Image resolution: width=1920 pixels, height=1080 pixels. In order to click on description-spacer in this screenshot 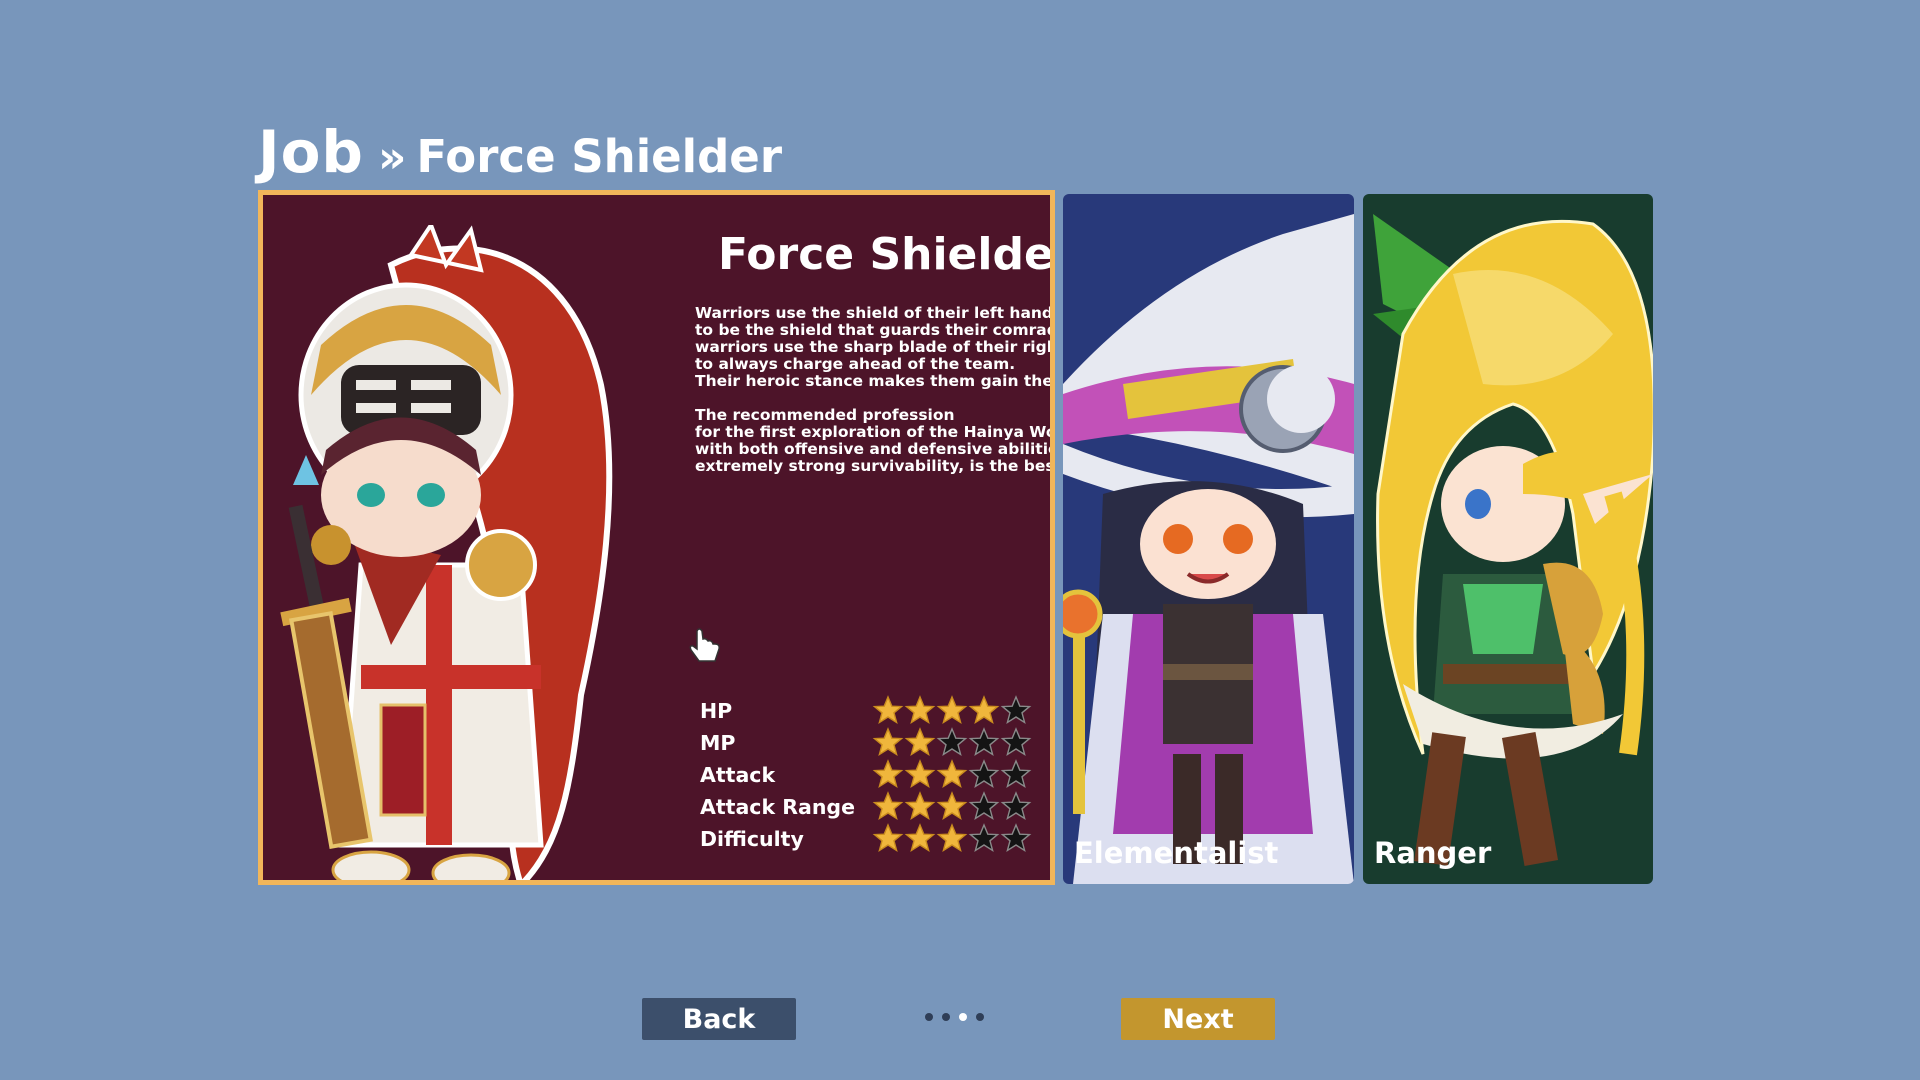, I will do `click(872, 398)`.